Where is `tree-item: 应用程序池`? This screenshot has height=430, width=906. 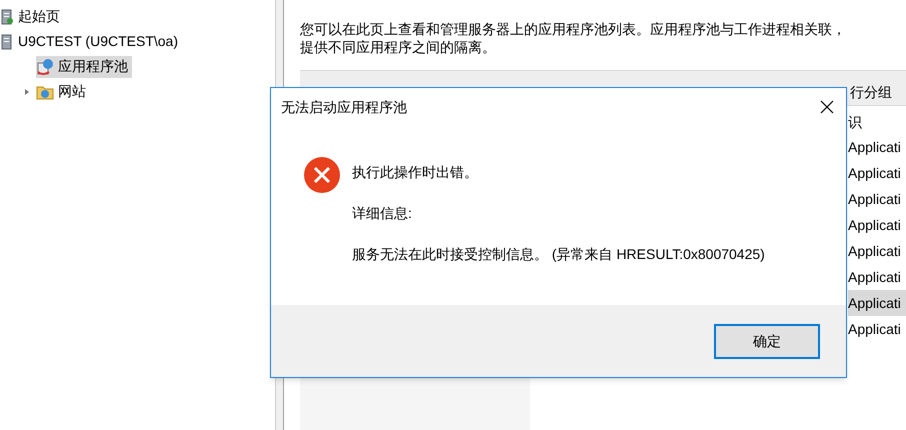
tree-item: 应用程序池 is located at coordinates (84, 67).